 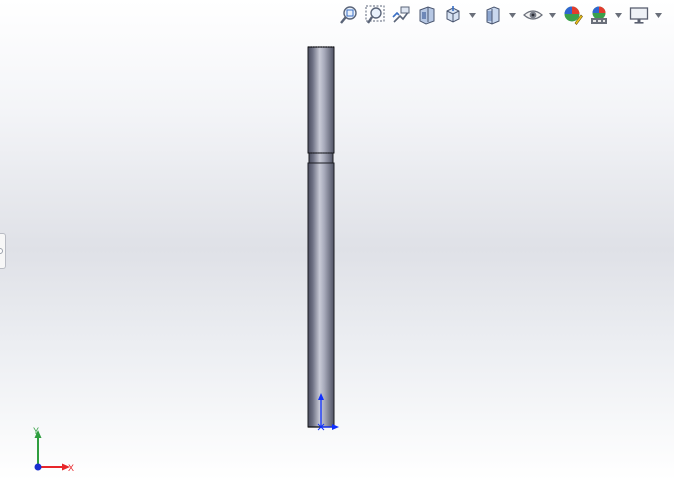 What do you see at coordinates (321, 100) in the screenshot?
I see `shaft-upper-body` at bounding box center [321, 100].